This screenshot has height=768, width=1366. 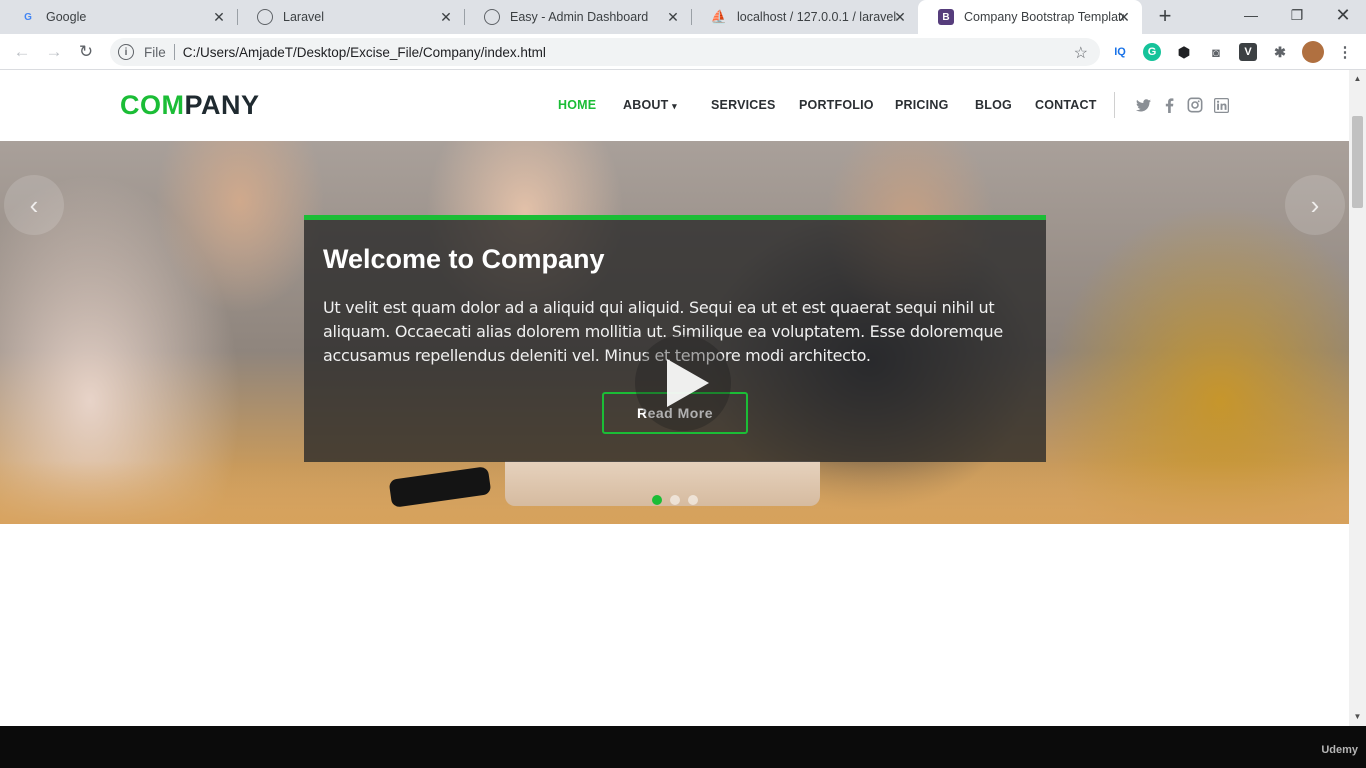 I want to click on carousel-next-icon: ›, so click(x=1315, y=205).